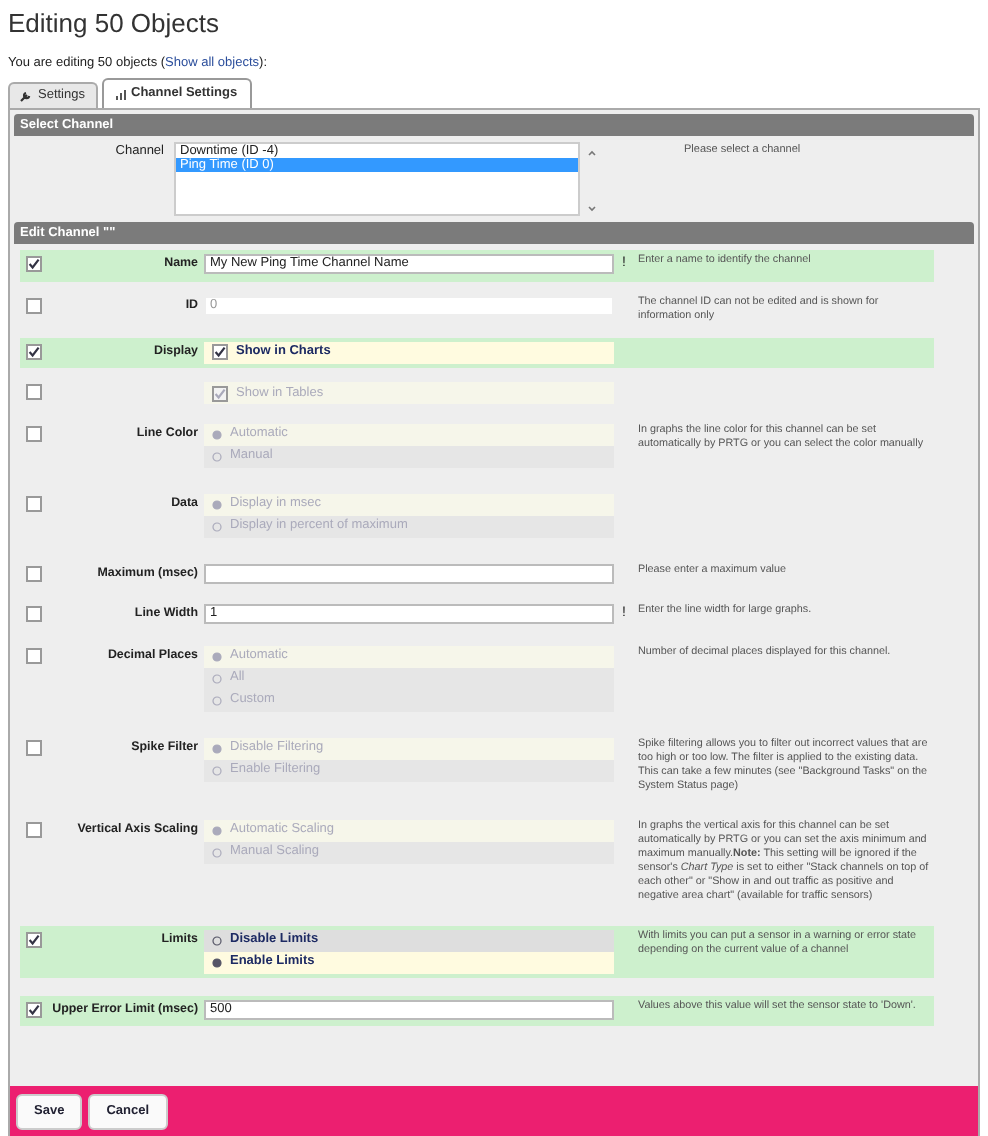  Describe the element at coordinates (115, 24) in the screenshot. I see `page-title: Editing 50 Objects` at that location.